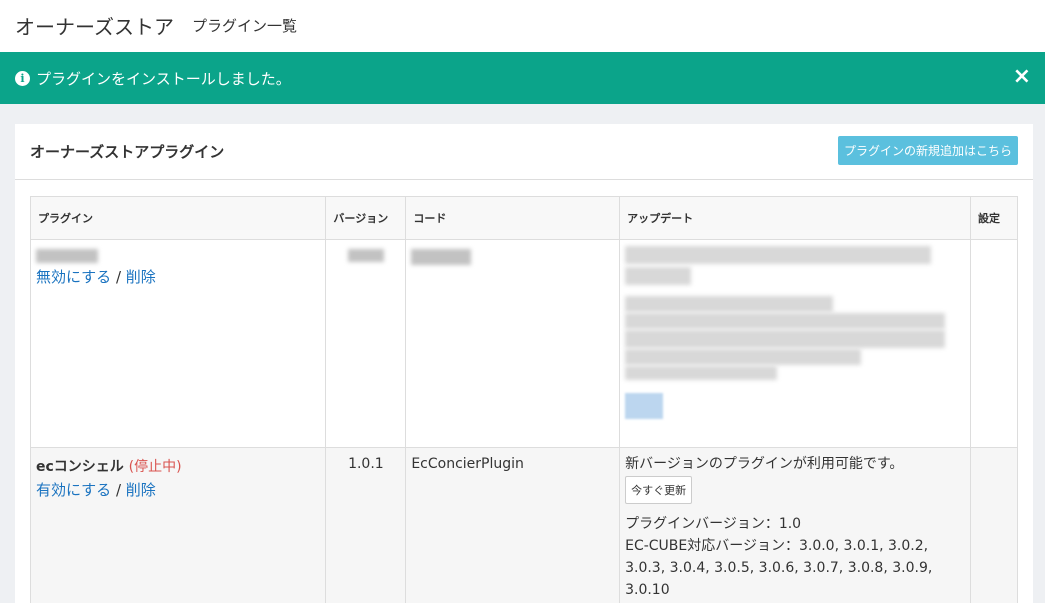 The image size is (1045, 603). I want to click on alert-message: プラグインをインストールしました。, so click(163, 79).